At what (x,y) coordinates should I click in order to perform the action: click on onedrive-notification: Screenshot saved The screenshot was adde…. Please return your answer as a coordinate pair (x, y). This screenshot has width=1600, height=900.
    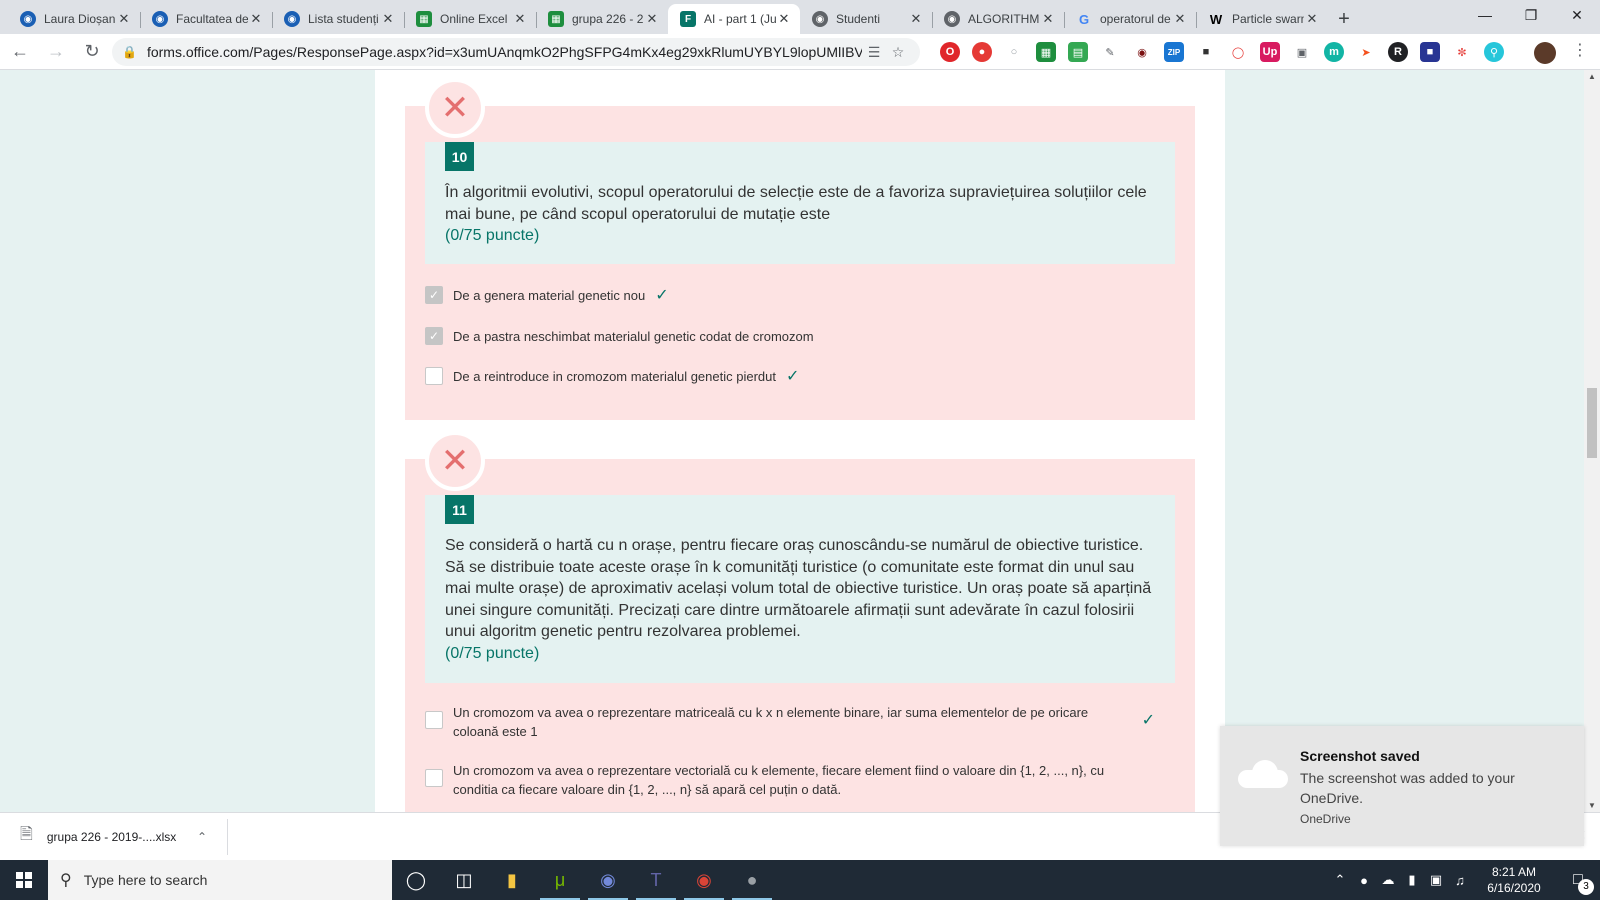
    Looking at the image, I should click on (1402, 786).